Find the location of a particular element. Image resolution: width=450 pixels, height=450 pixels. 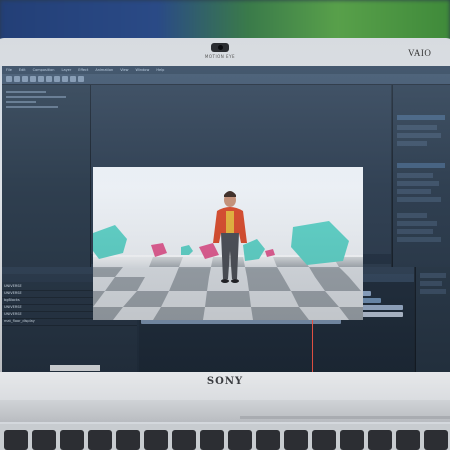

menu-view: View is located at coordinates (124, 70).